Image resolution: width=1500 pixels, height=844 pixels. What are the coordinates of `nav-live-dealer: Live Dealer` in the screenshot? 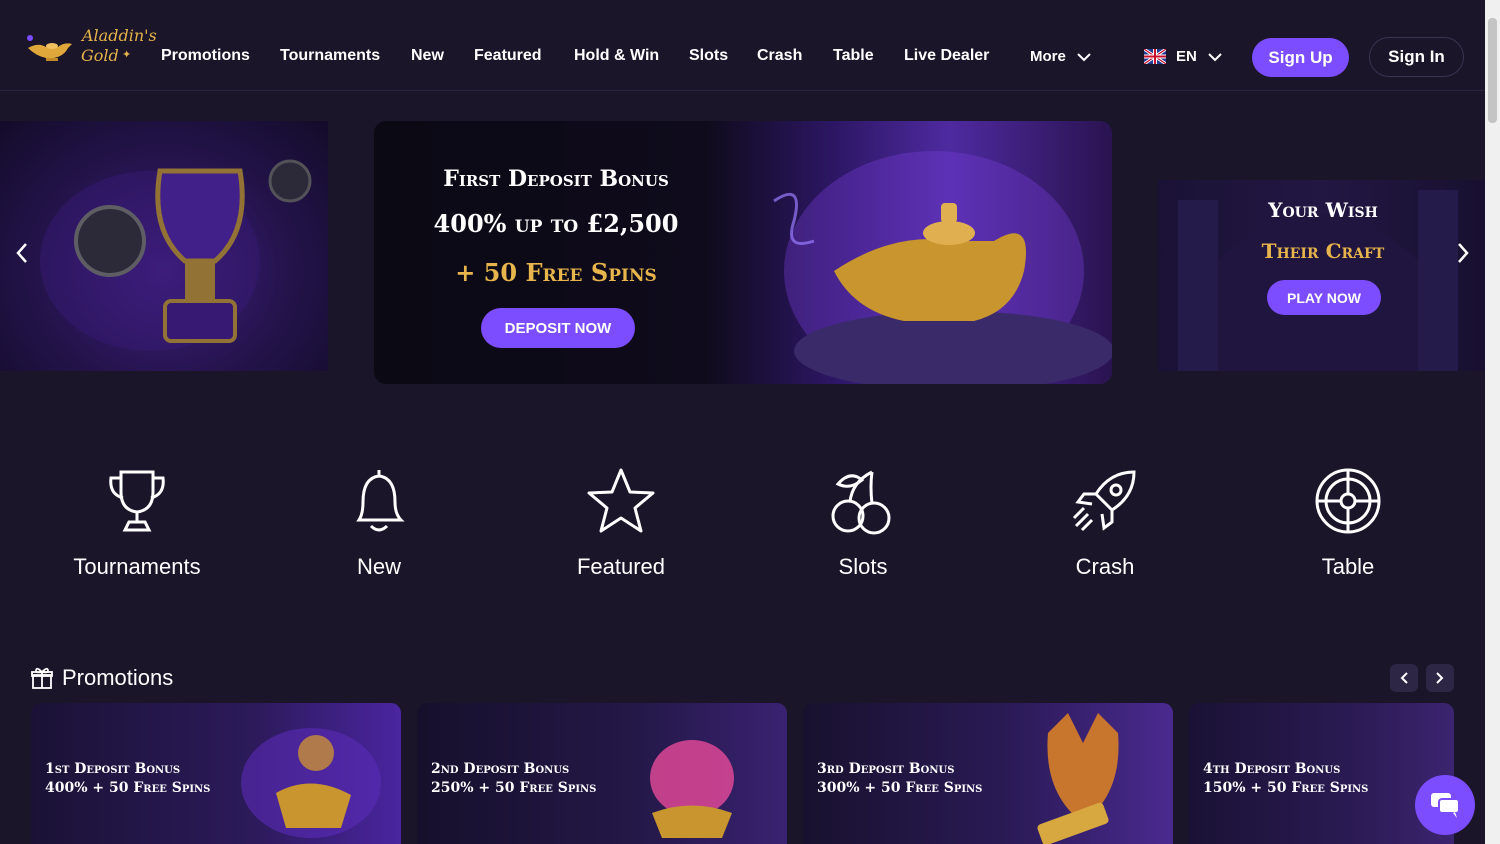 It's located at (946, 56).